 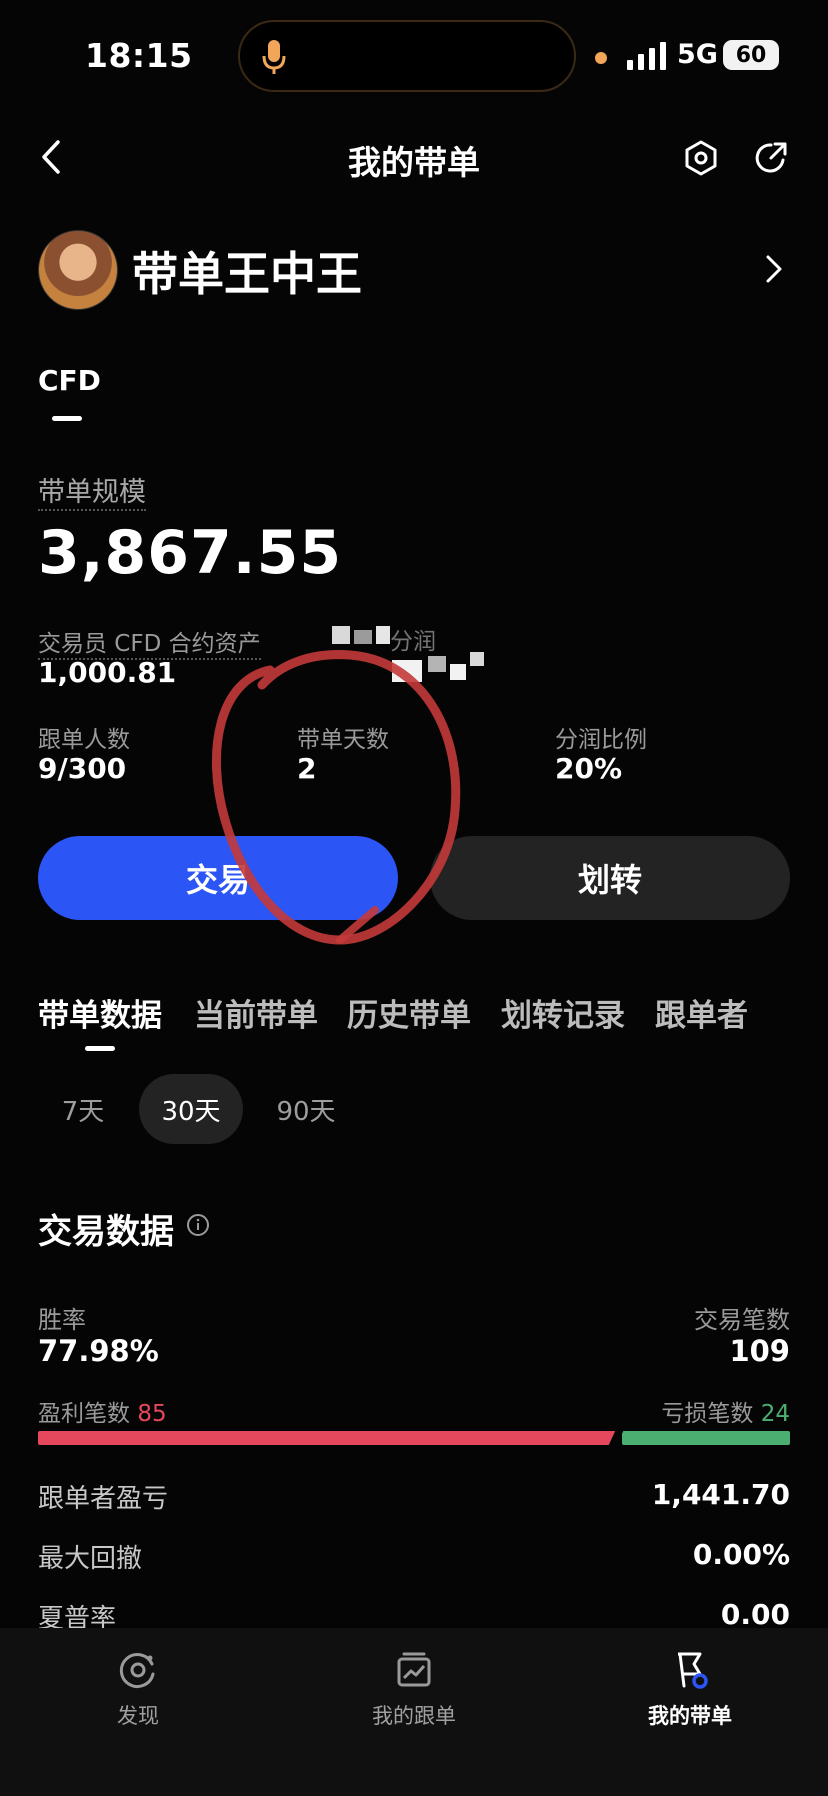 I want to click on dynamic-island, so click(x=407, y=56).